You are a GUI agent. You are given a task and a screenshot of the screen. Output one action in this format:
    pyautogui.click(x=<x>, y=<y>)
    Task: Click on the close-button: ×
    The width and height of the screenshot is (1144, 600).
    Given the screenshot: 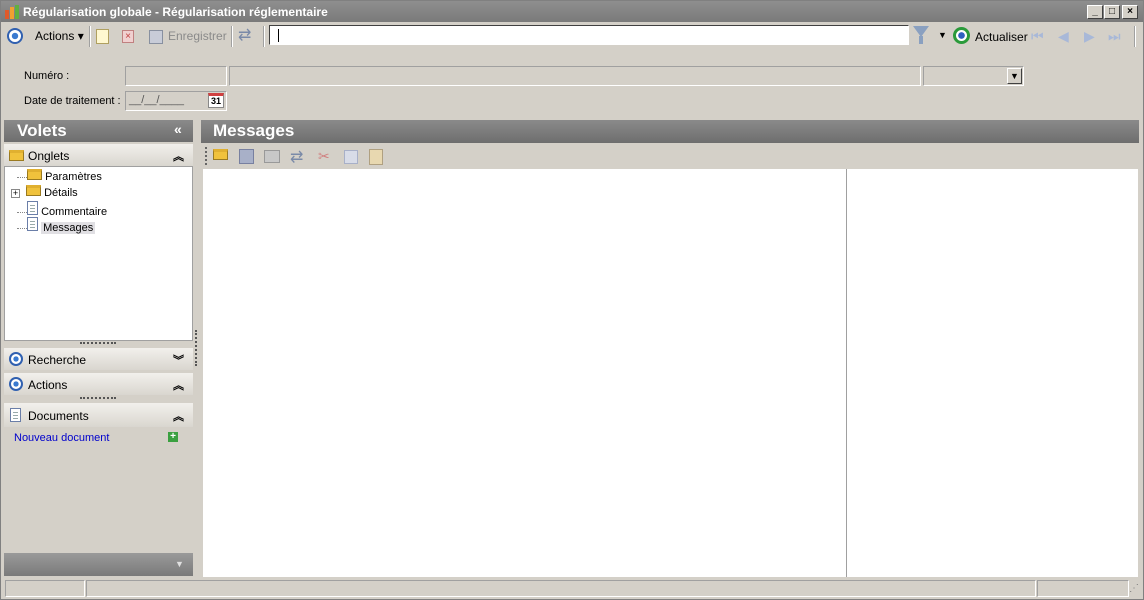 What is the action you would take?
    pyautogui.click(x=1130, y=12)
    